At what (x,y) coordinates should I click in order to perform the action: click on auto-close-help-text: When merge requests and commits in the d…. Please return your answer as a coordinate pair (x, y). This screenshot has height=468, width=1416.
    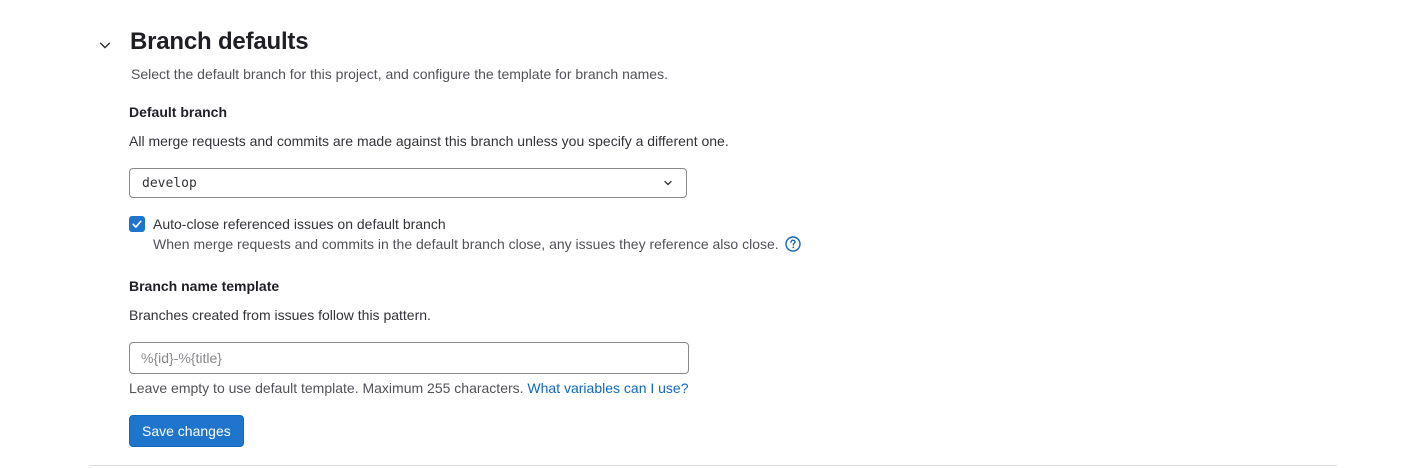
    Looking at the image, I should click on (466, 244).